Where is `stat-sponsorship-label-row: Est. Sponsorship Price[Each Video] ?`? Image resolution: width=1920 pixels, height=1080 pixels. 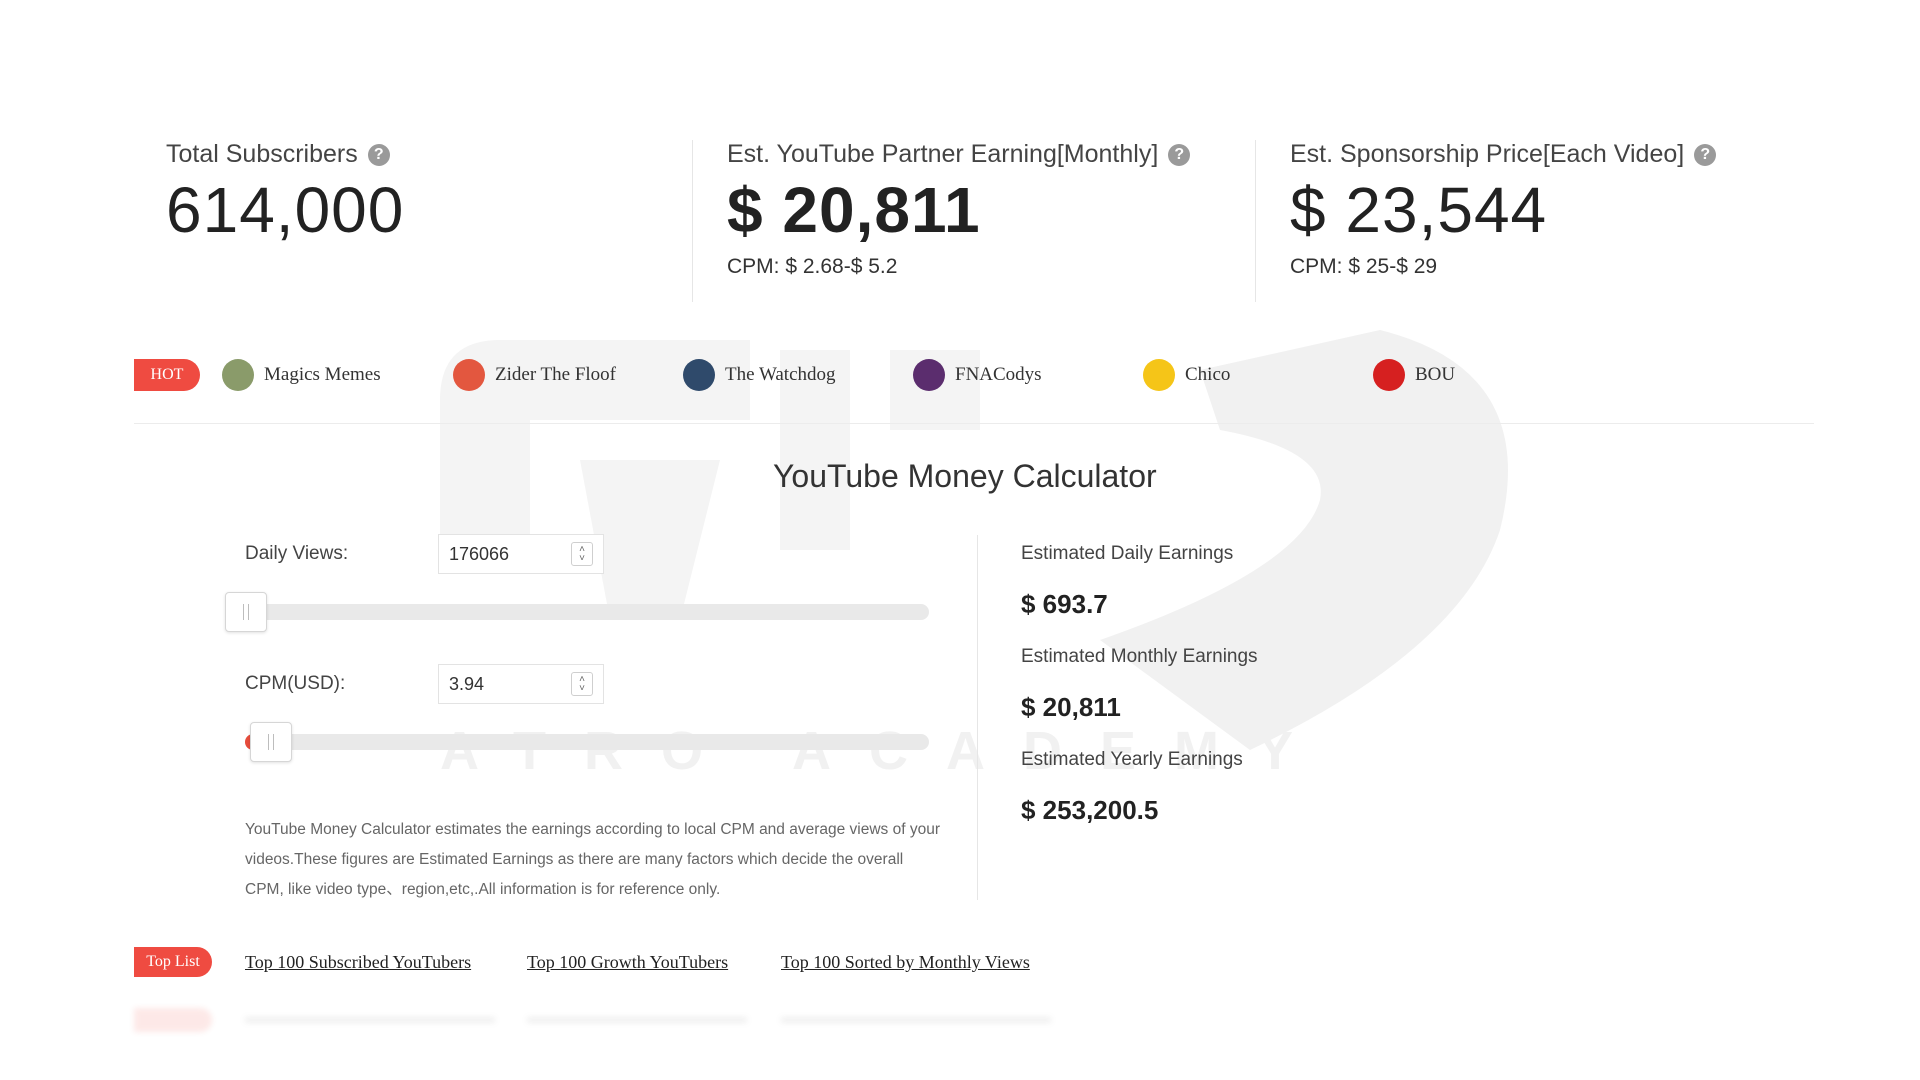
stat-sponsorship-label-row: Est. Sponsorship Price[Each Video] ? is located at coordinates (1503, 154).